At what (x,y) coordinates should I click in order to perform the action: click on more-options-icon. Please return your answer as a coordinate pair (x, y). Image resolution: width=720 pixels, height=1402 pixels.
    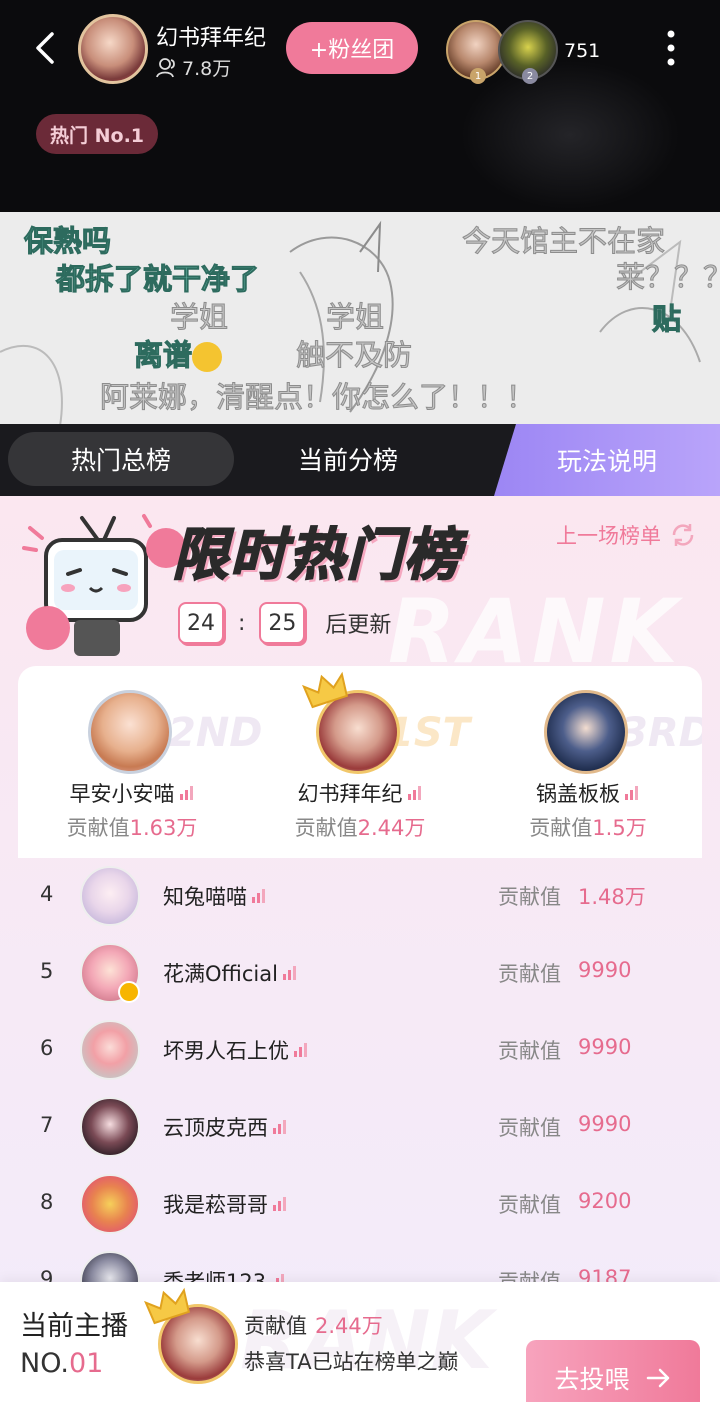
    Looking at the image, I should click on (671, 48).